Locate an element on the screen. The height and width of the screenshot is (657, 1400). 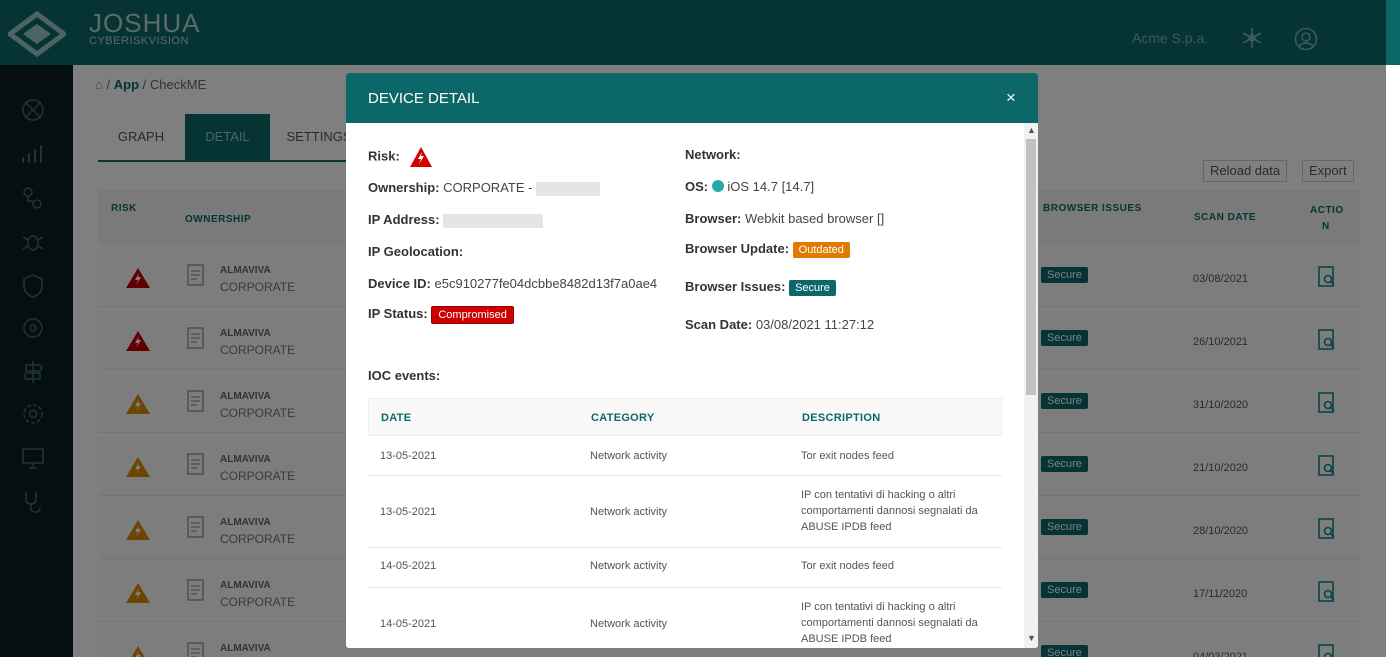
browser-update-field: Browser Update: Outdated is located at coordinates (767, 249).